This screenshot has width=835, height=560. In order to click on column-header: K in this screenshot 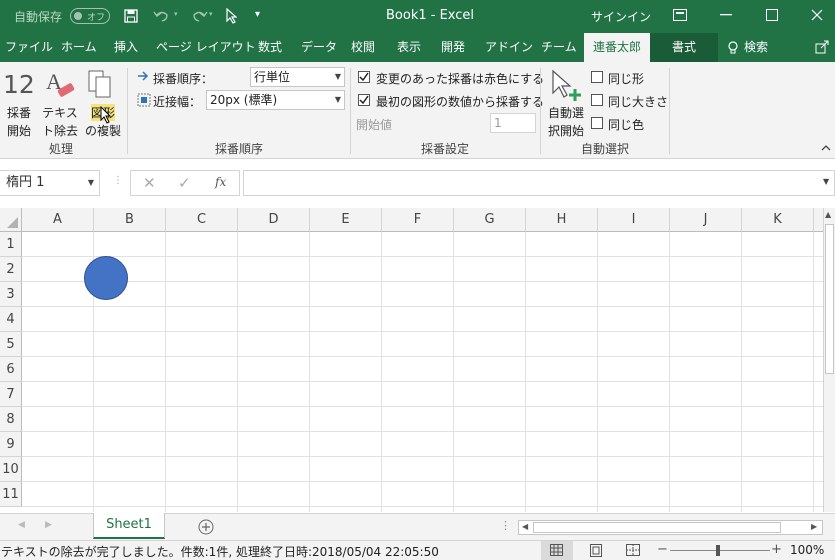, I will do `click(778, 220)`.